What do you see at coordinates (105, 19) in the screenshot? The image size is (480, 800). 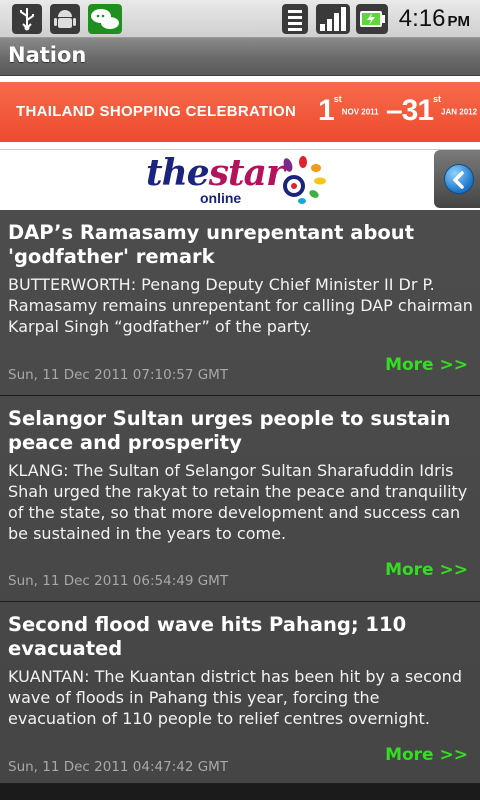 I see `chat-notification-icon` at bounding box center [105, 19].